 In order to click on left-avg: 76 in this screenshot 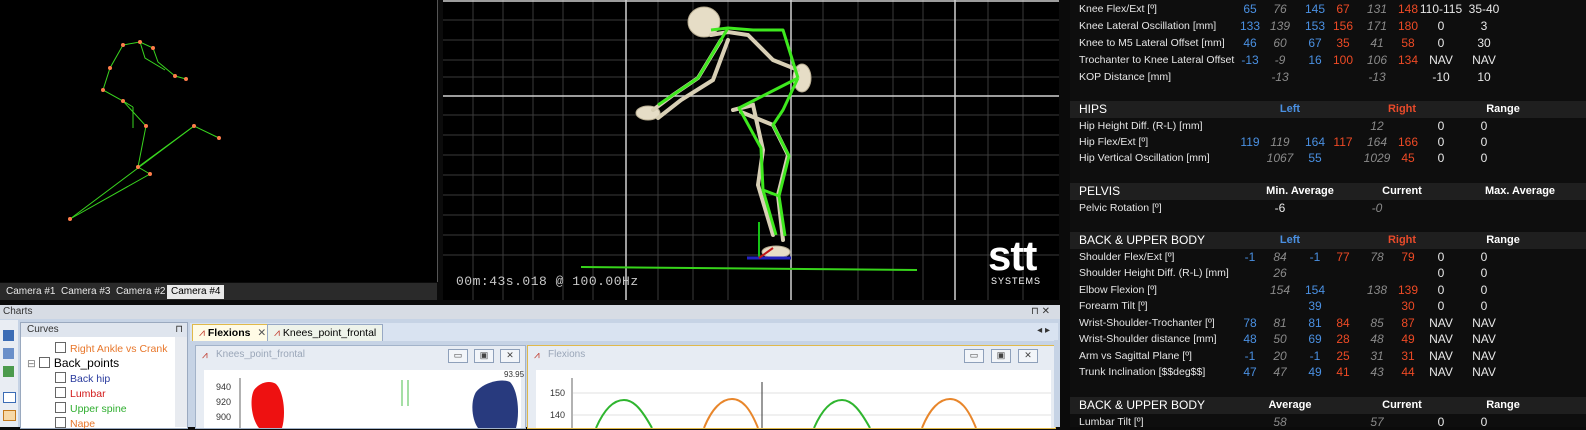, I will do `click(1280, 9)`.